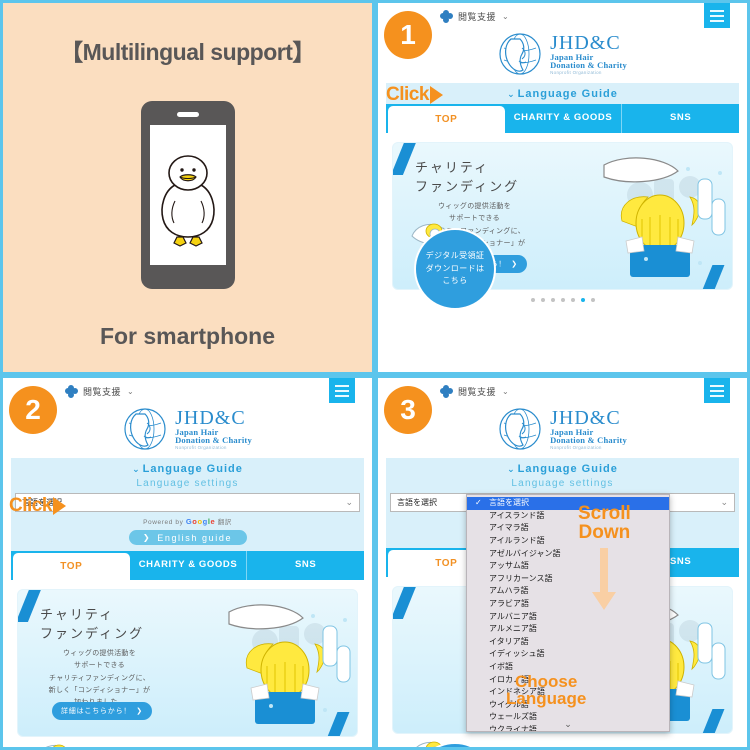  Describe the element at coordinates (568, 604) in the screenshot. I see `dropdown-option: アラビア語` at that location.